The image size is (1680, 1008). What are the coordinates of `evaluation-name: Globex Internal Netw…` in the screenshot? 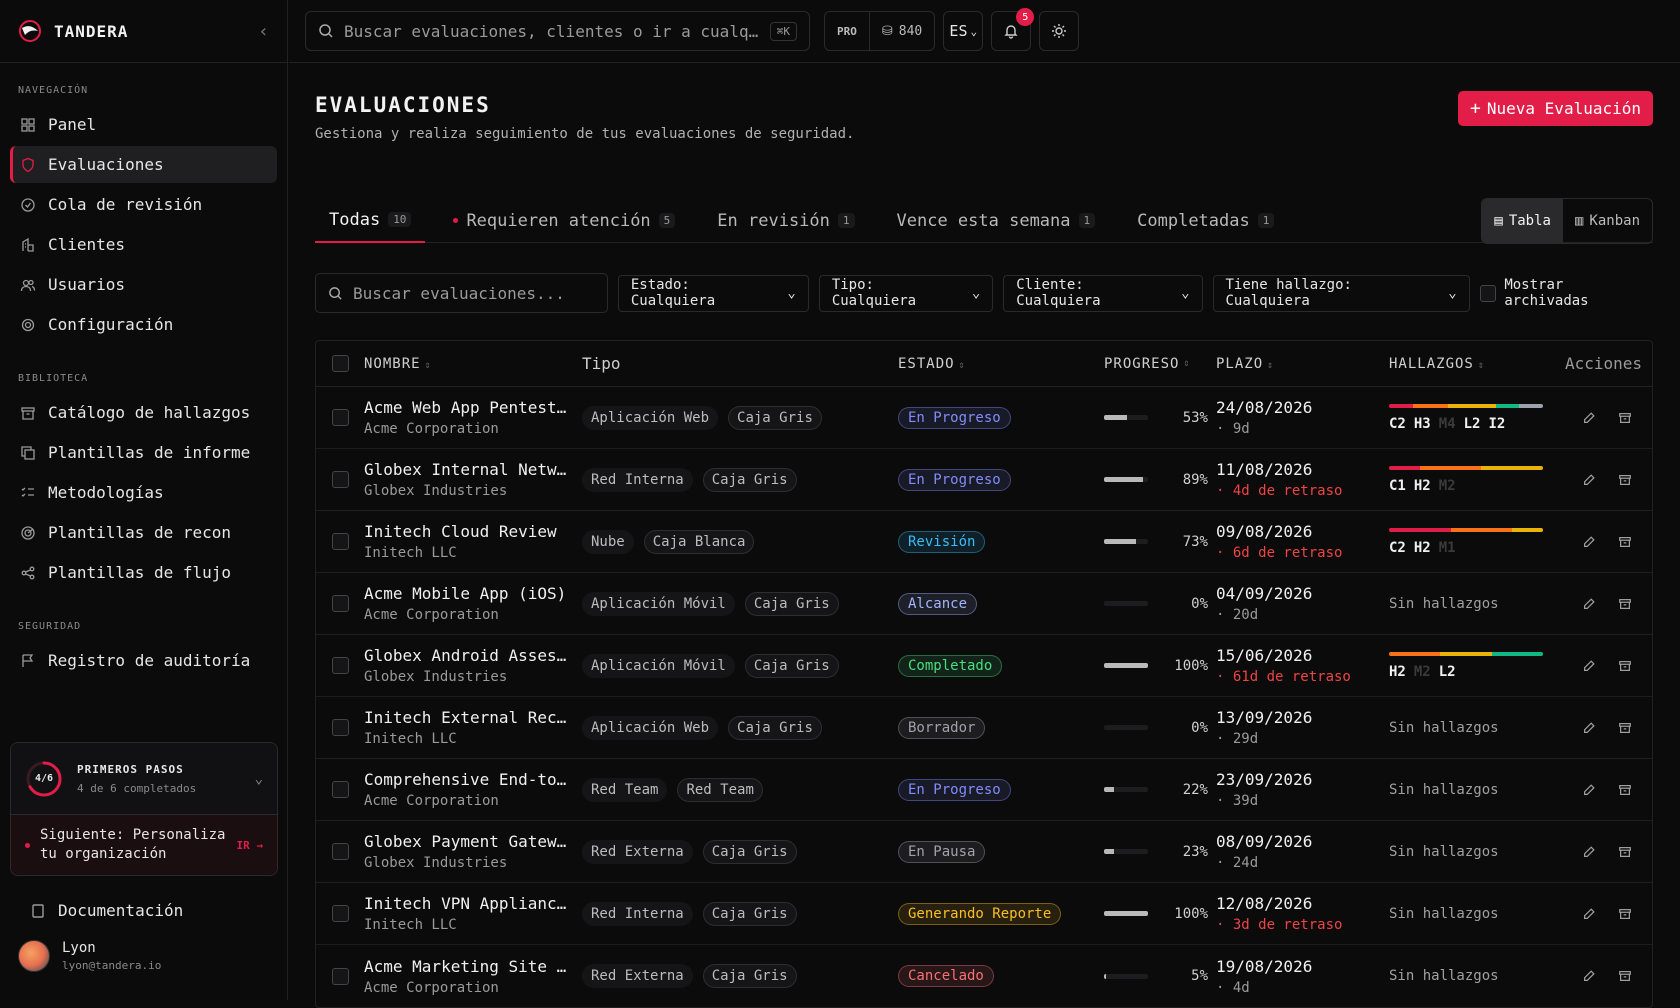 It's located at (473, 469).